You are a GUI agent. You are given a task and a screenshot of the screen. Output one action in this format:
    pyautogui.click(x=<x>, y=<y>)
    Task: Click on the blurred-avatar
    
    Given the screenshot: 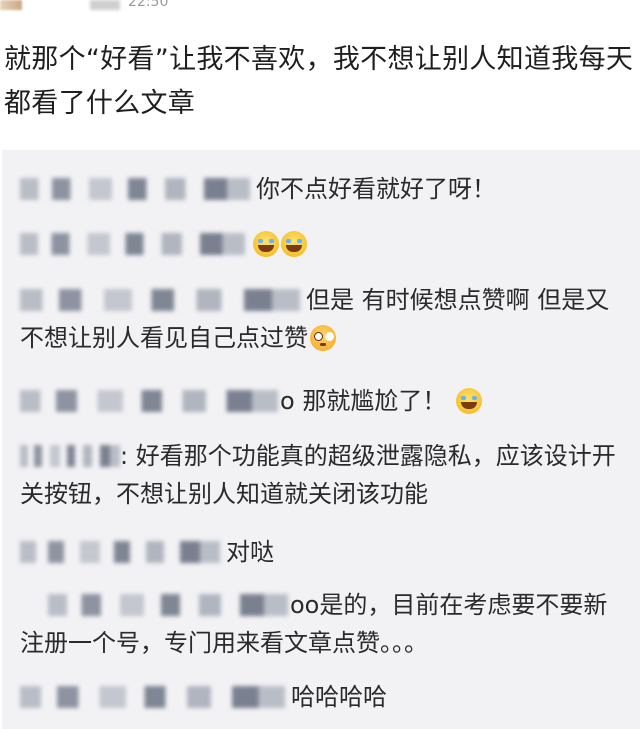 What is the action you would take?
    pyautogui.click(x=11, y=5)
    